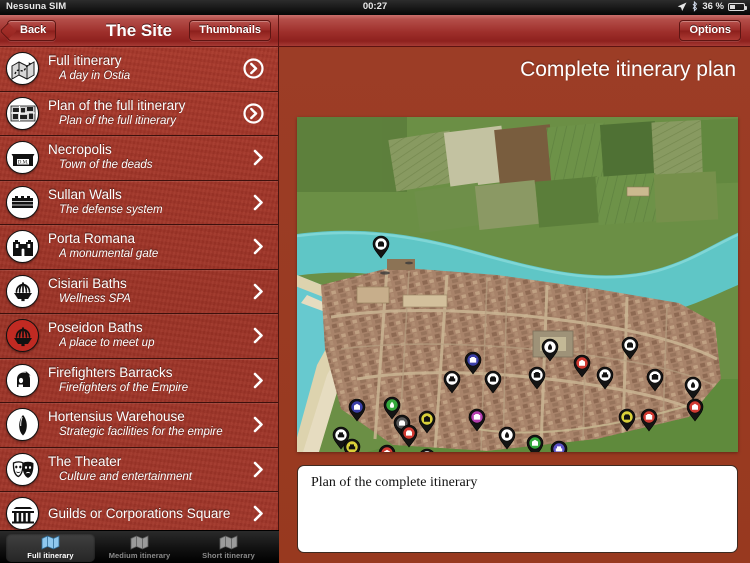 Image resolution: width=750 pixels, height=563 pixels. I want to click on list-item-title: Full itinerary, so click(85, 61).